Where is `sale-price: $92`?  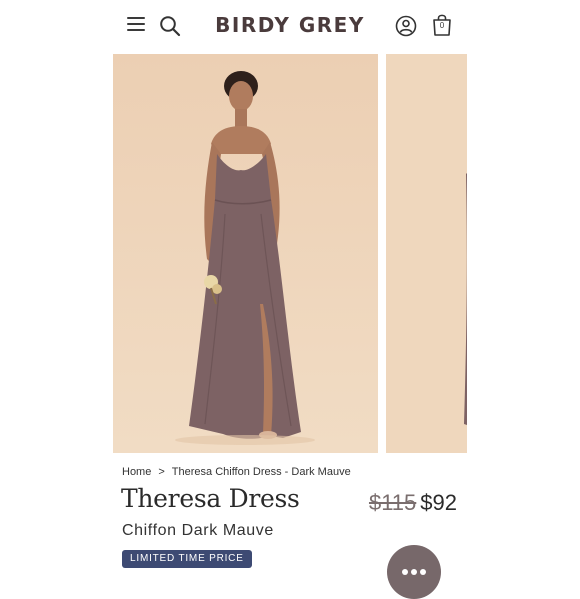 sale-price: $92 is located at coordinates (438, 502).